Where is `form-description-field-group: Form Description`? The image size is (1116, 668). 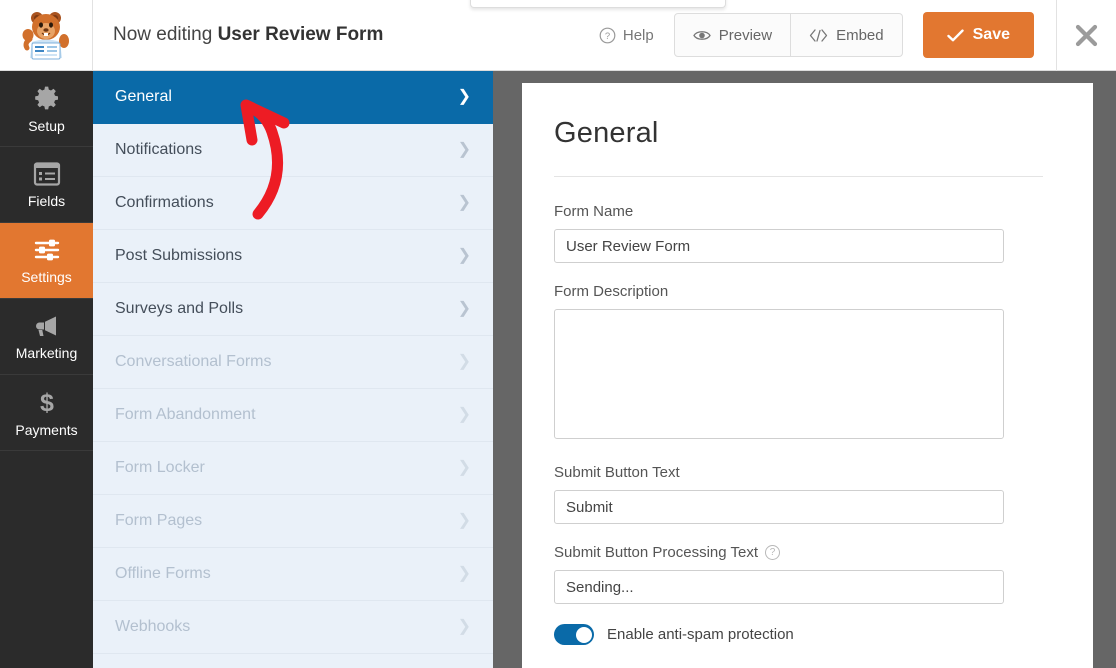
form-description-field-group: Form Description is located at coordinates (798, 363).